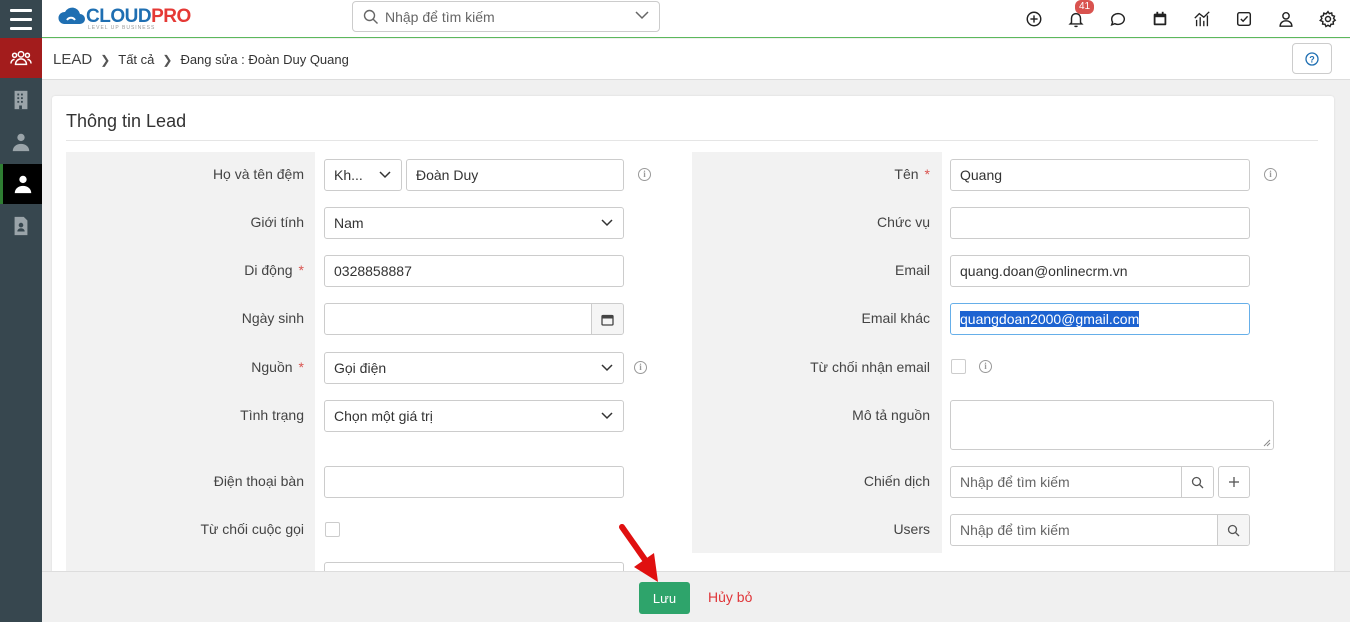 The width and height of the screenshot is (1350, 622). What do you see at coordinates (696, 596) in the screenshot?
I see `form-footer: Lưu Hủy bỏ` at bounding box center [696, 596].